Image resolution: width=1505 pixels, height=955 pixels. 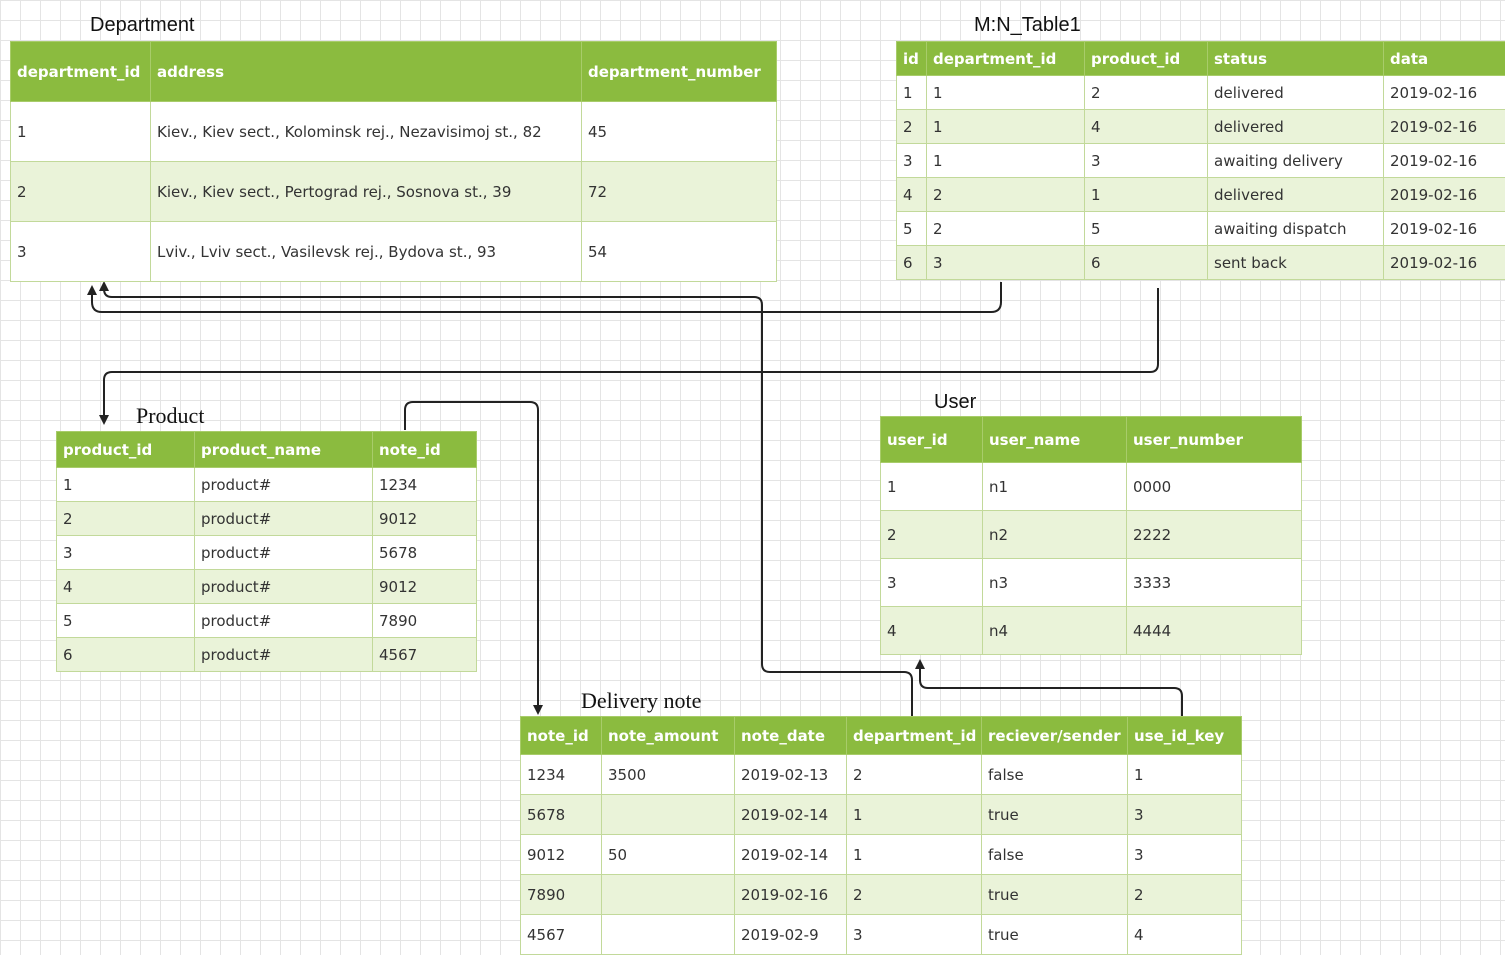 I want to click on product-title: Product, so click(x=170, y=416).